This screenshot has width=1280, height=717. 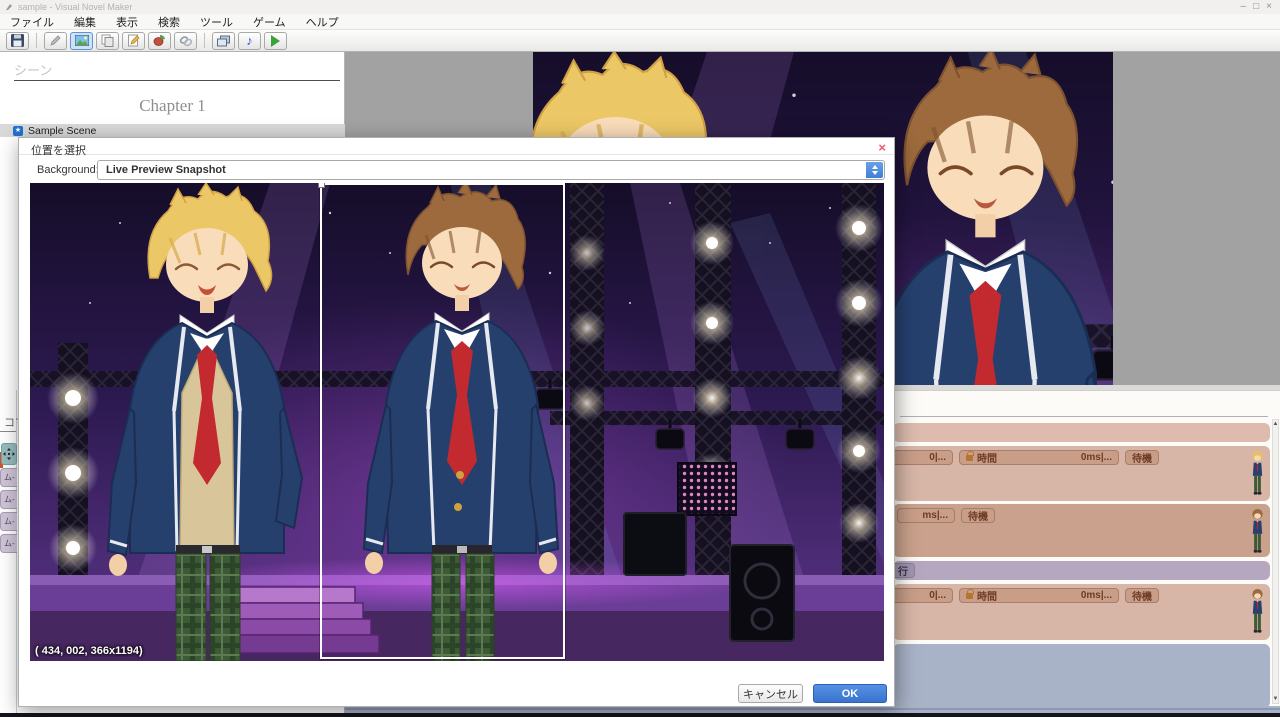 I want to click on cancel-button: キャンセル, so click(x=770, y=693).